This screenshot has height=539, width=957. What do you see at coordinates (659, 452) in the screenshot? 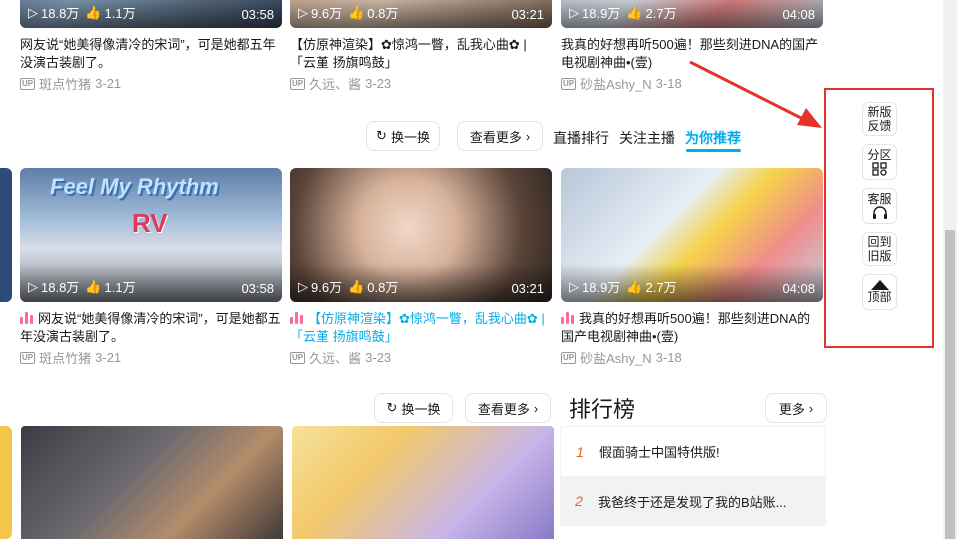
I see `rank-title: 假面骑士中国特供版!` at bounding box center [659, 452].